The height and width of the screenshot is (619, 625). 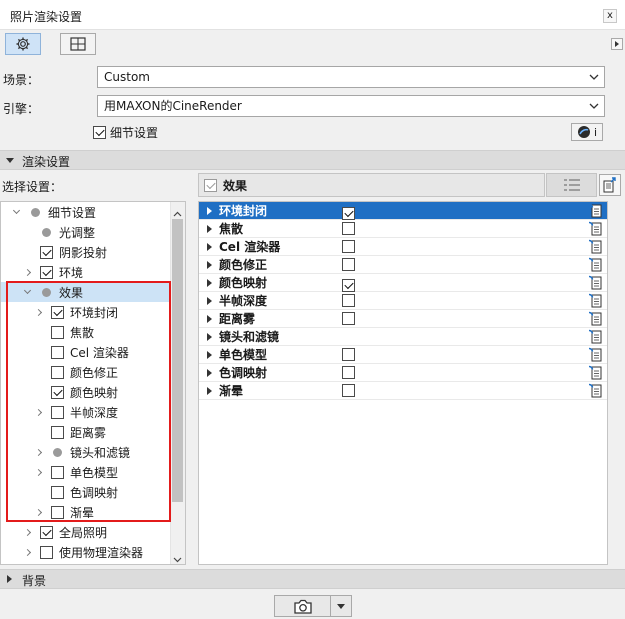 I want to click on effect-row: 距离雾, so click(x=403, y=319).